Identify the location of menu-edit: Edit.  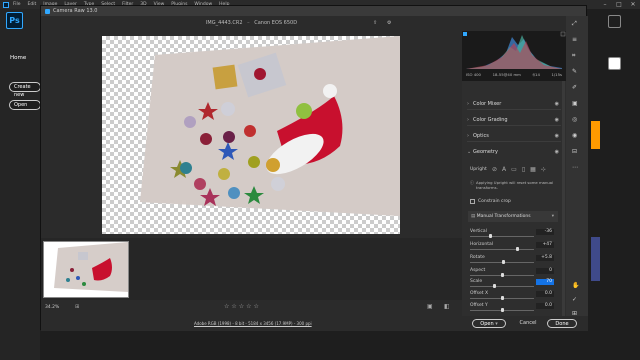
(32, 4).